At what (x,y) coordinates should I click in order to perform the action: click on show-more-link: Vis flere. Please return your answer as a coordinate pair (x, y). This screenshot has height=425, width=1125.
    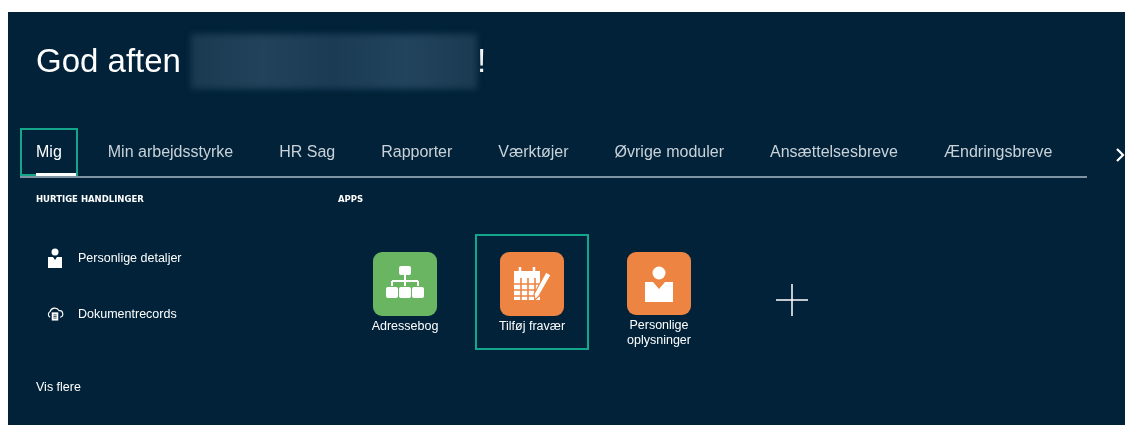
    Looking at the image, I should click on (58, 387).